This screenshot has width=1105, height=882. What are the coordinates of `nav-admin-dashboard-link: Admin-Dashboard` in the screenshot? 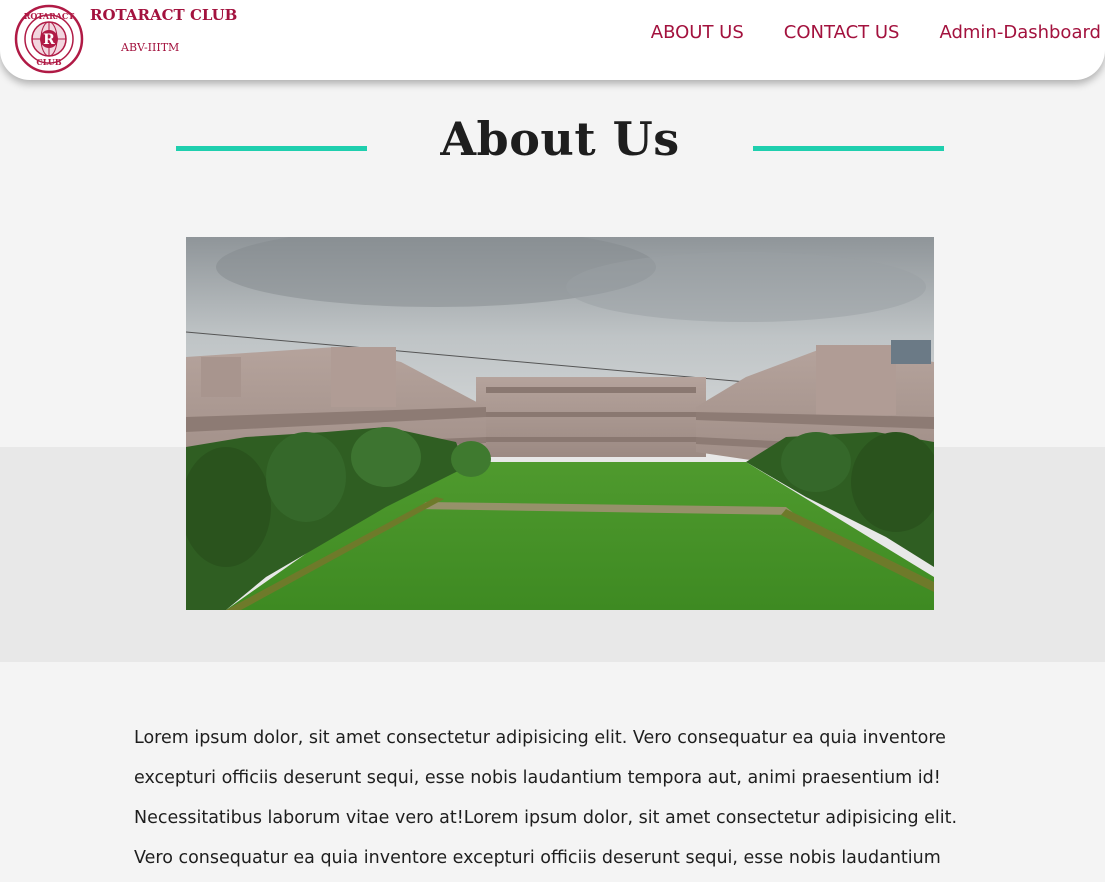 It's located at (1020, 32).